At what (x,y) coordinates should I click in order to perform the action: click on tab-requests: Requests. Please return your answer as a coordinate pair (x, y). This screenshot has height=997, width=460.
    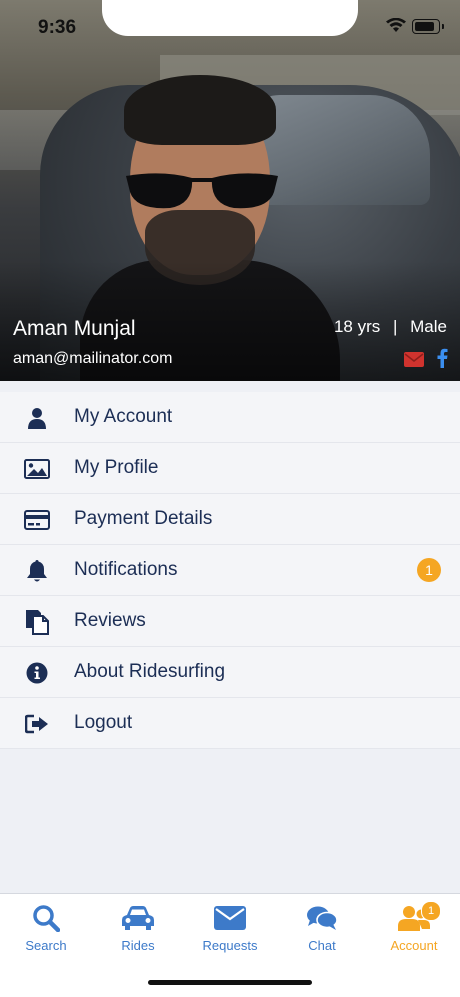
    Looking at the image, I should click on (230, 927).